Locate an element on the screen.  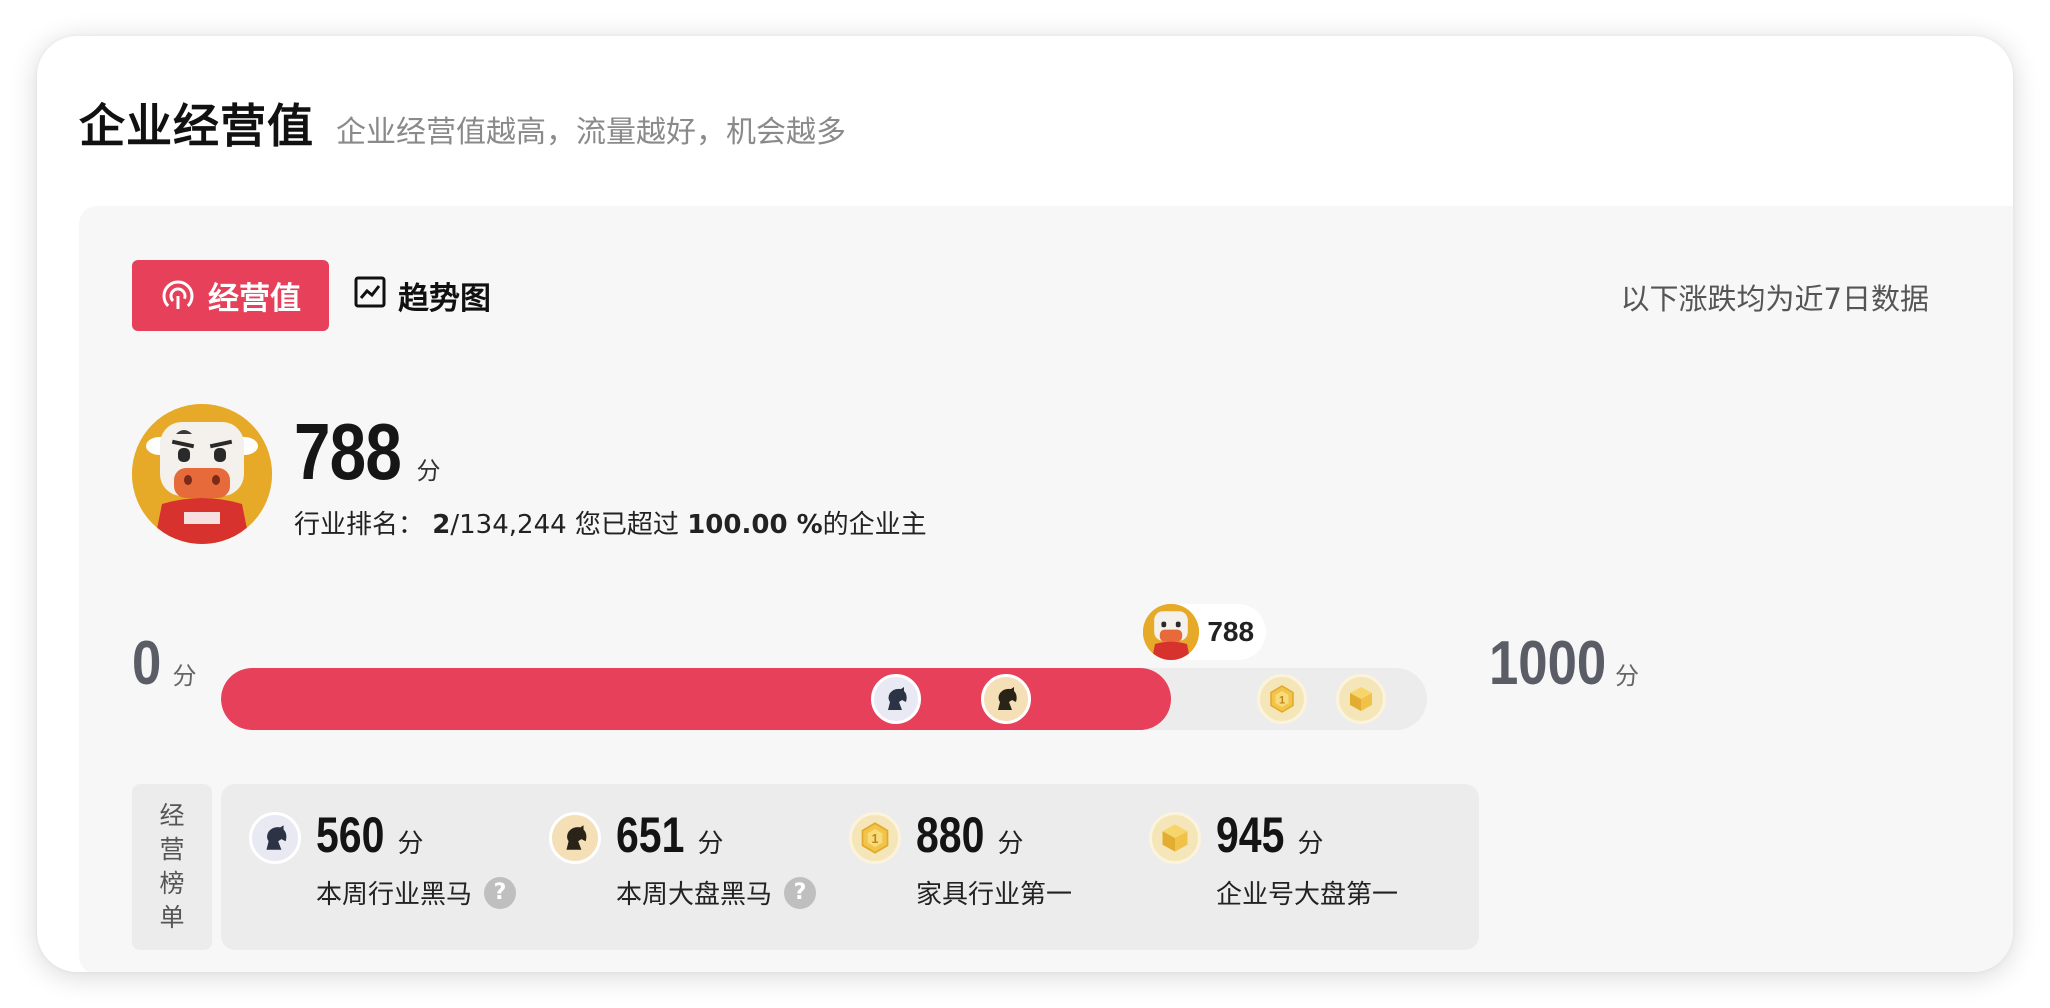
progress-min-value: 0 is located at coordinates (147, 663).